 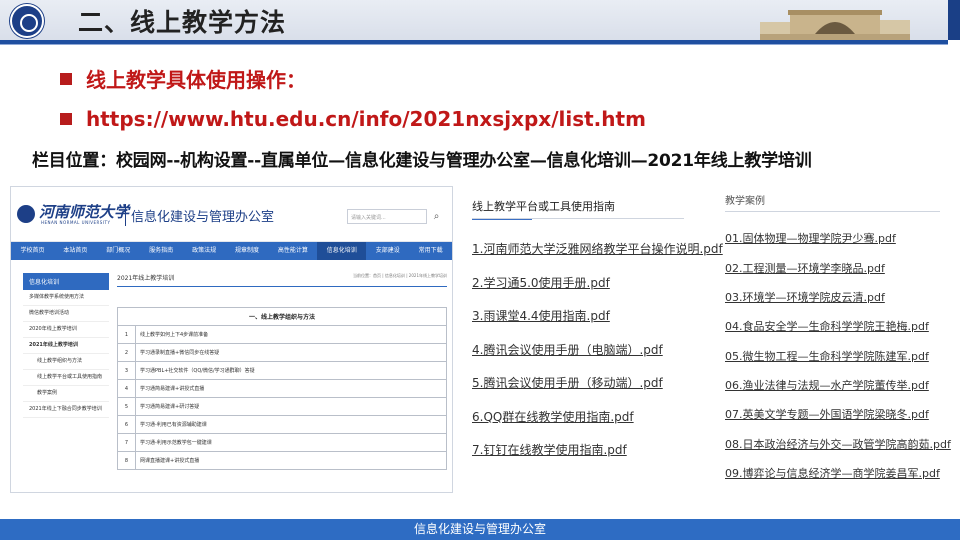 What do you see at coordinates (291, 388) in the screenshot?
I see `row-text: 学习通简易建课+讲授式直播` at bounding box center [291, 388].